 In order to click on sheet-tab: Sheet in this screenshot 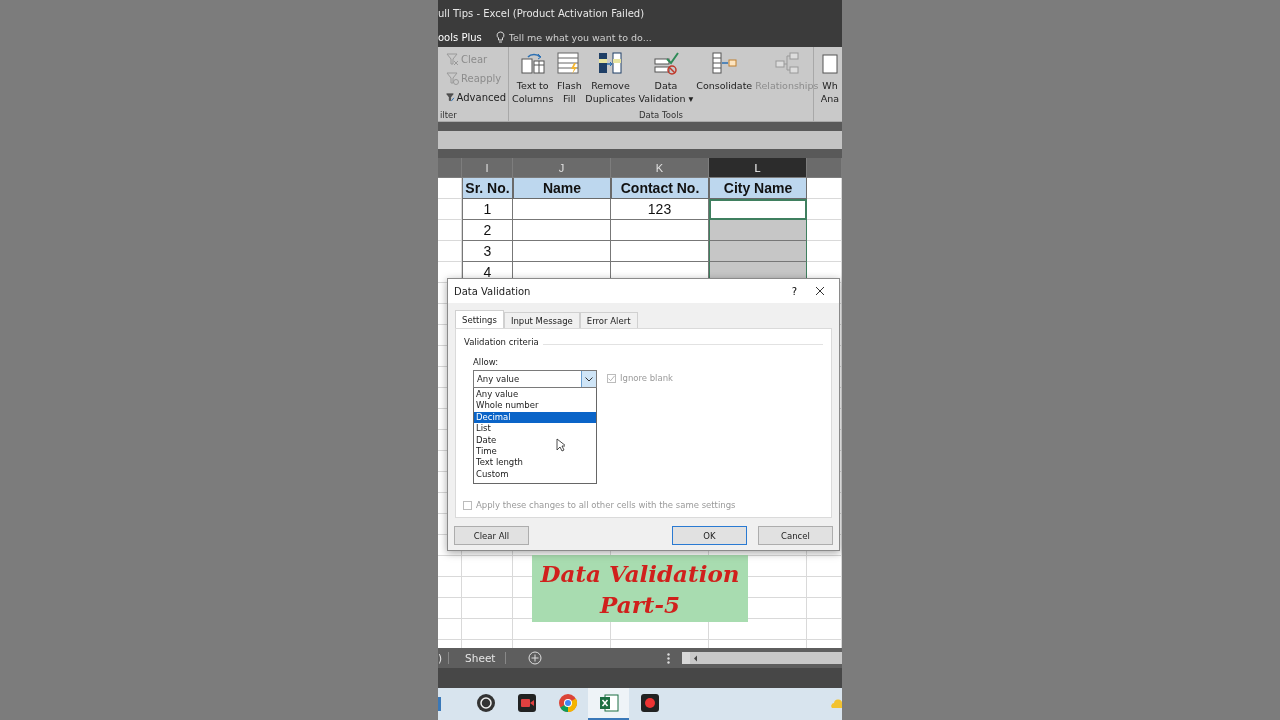, I will do `click(478, 658)`.